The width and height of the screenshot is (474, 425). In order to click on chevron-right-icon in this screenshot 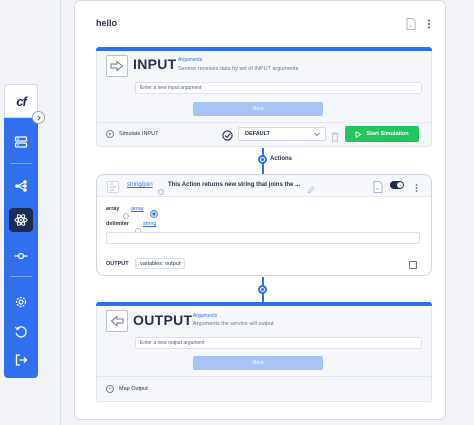, I will do `click(39, 117)`.